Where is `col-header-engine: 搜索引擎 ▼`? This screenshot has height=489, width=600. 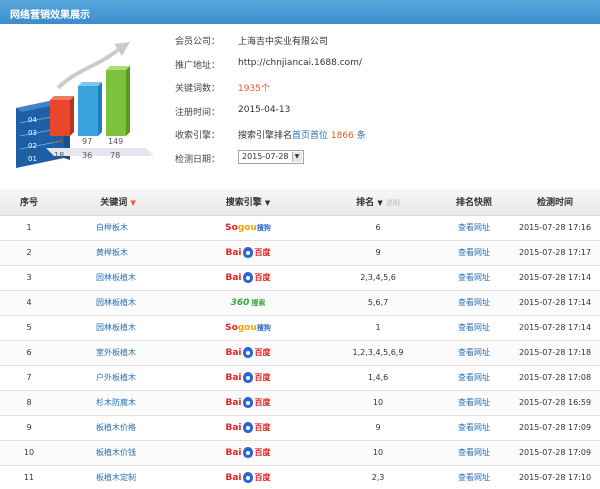 col-header-engine: 搜索引擎 ▼ is located at coordinates (248, 202).